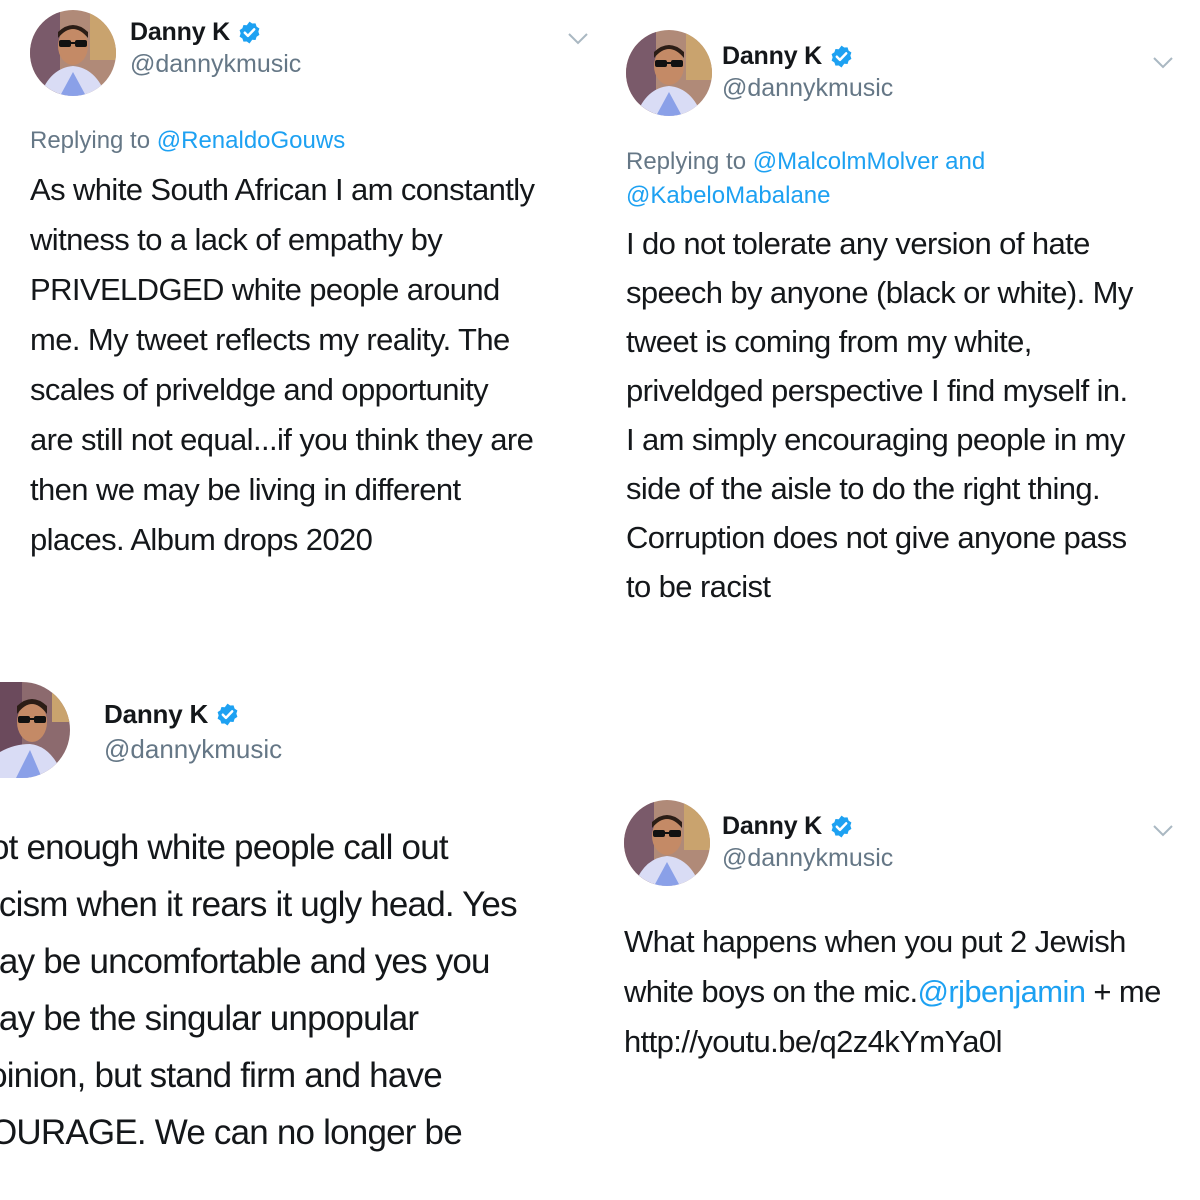 The width and height of the screenshot is (1200, 1200). I want to click on tweet-text-line: OURAGE. We can no longer be, so click(231, 1132).